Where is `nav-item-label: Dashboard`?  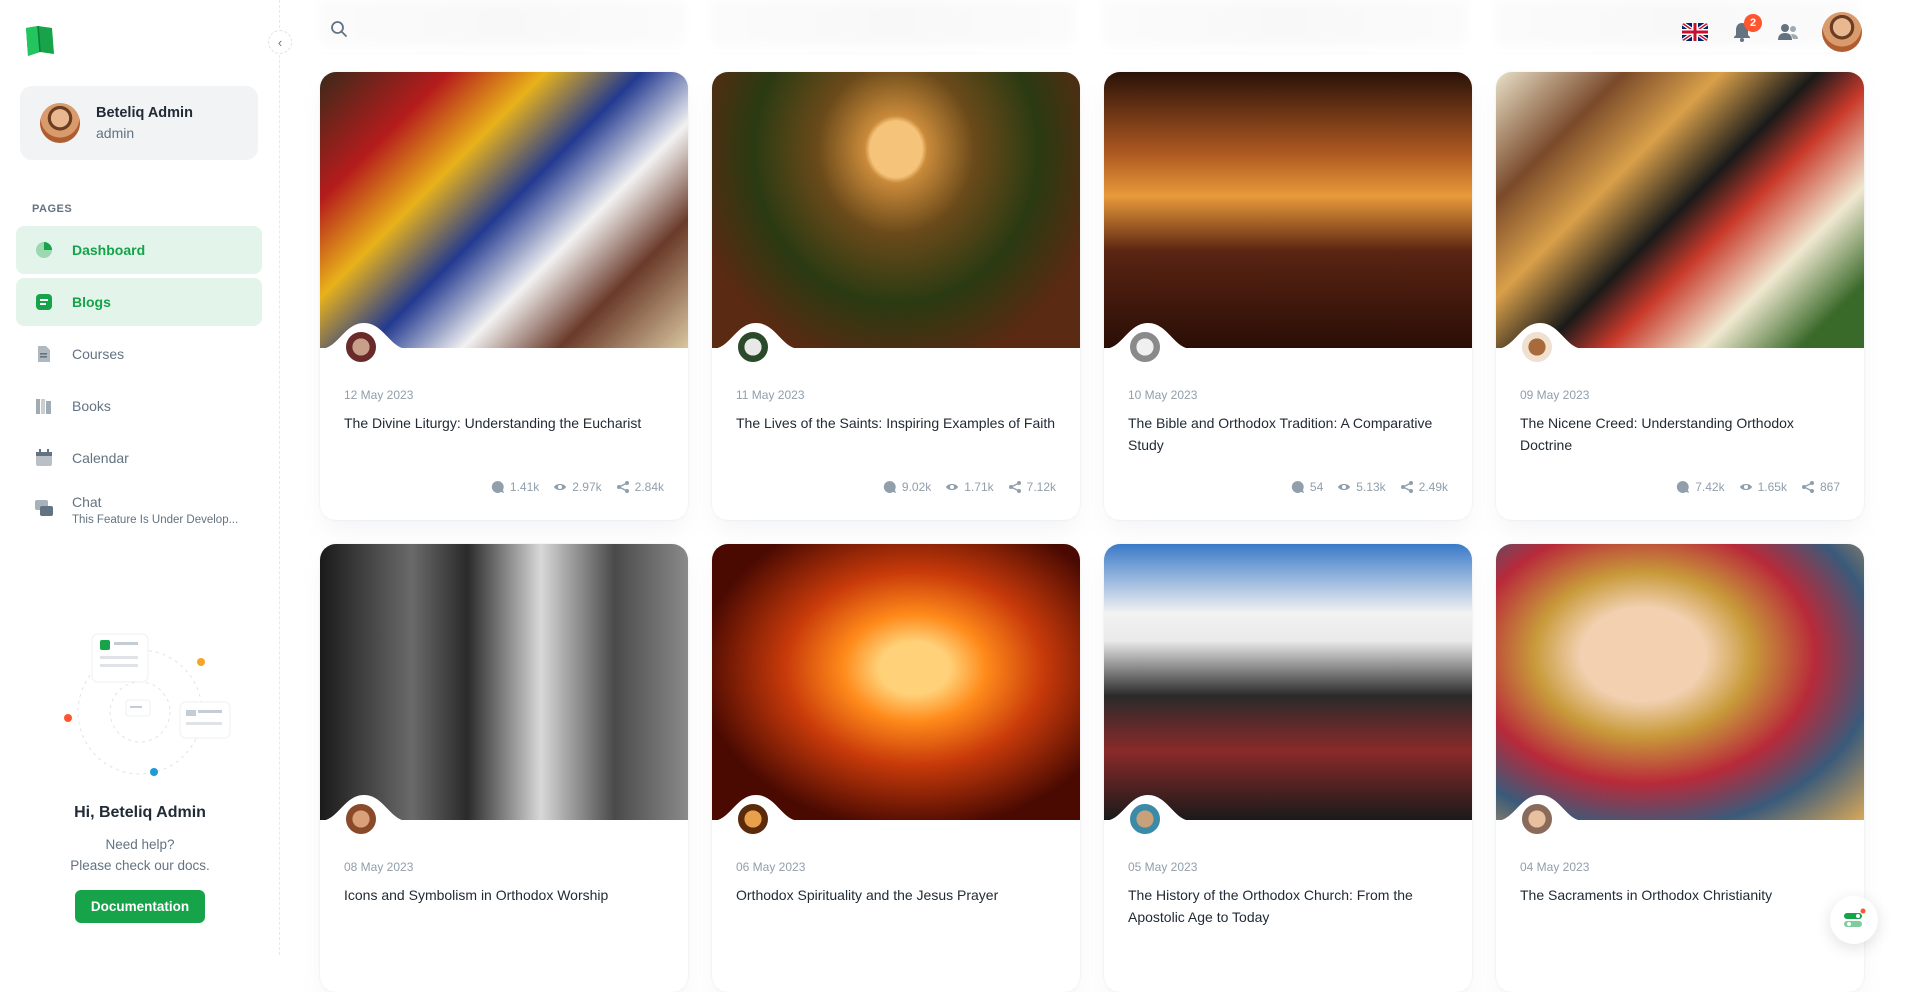 nav-item-label: Dashboard is located at coordinates (109, 250).